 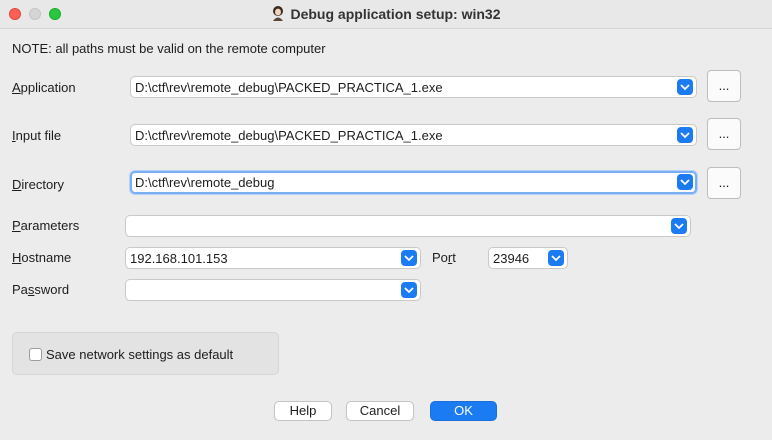 What do you see at coordinates (413, 182) in the screenshot?
I see `directory-combo: D:\ctf\rev\remote_debug` at bounding box center [413, 182].